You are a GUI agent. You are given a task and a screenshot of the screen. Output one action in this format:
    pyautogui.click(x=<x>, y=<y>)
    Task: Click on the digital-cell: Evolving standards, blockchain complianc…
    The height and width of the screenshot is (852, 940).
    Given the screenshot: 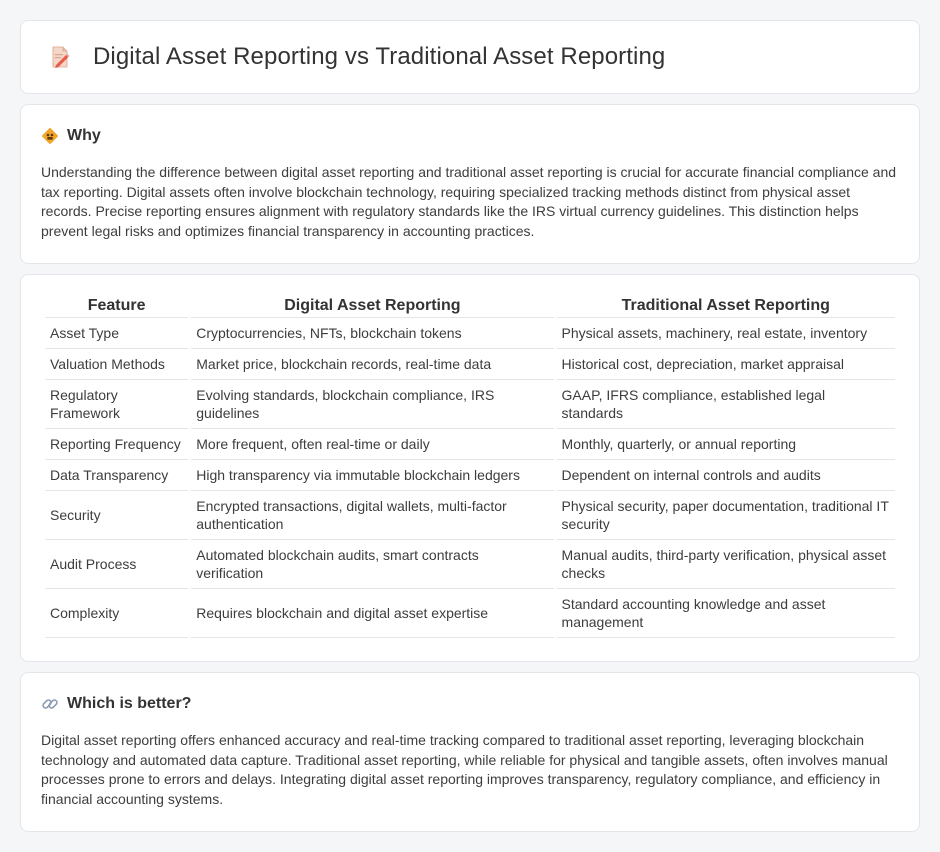 What is the action you would take?
    pyautogui.click(x=372, y=404)
    